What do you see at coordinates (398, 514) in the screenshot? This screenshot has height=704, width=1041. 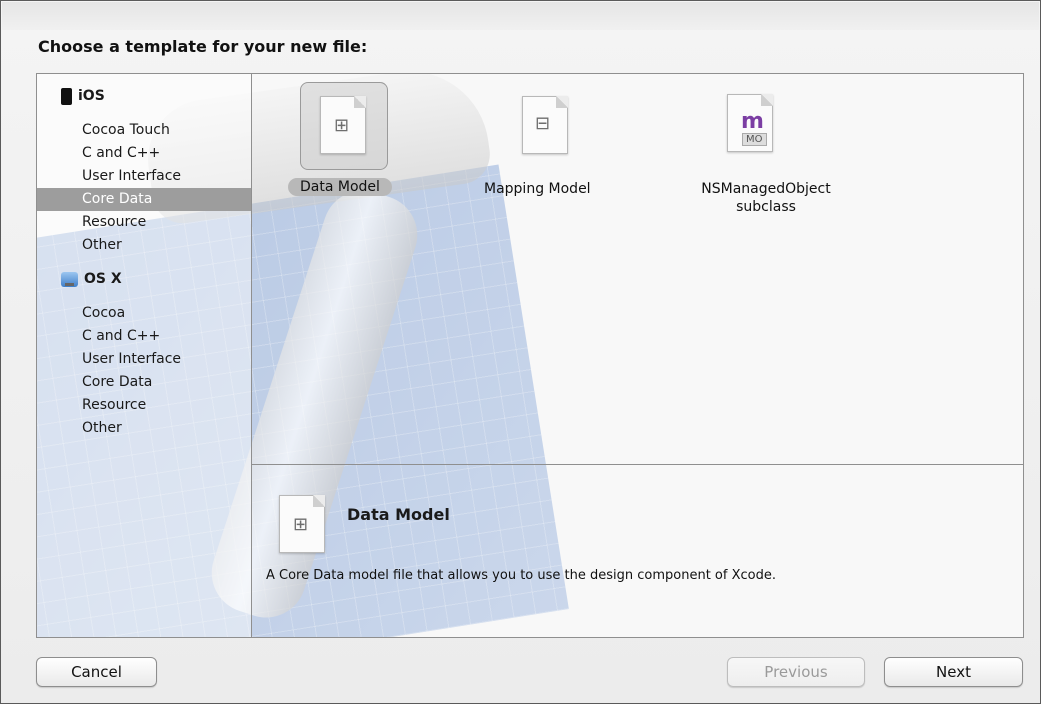 I see `description-title: Data Model` at bounding box center [398, 514].